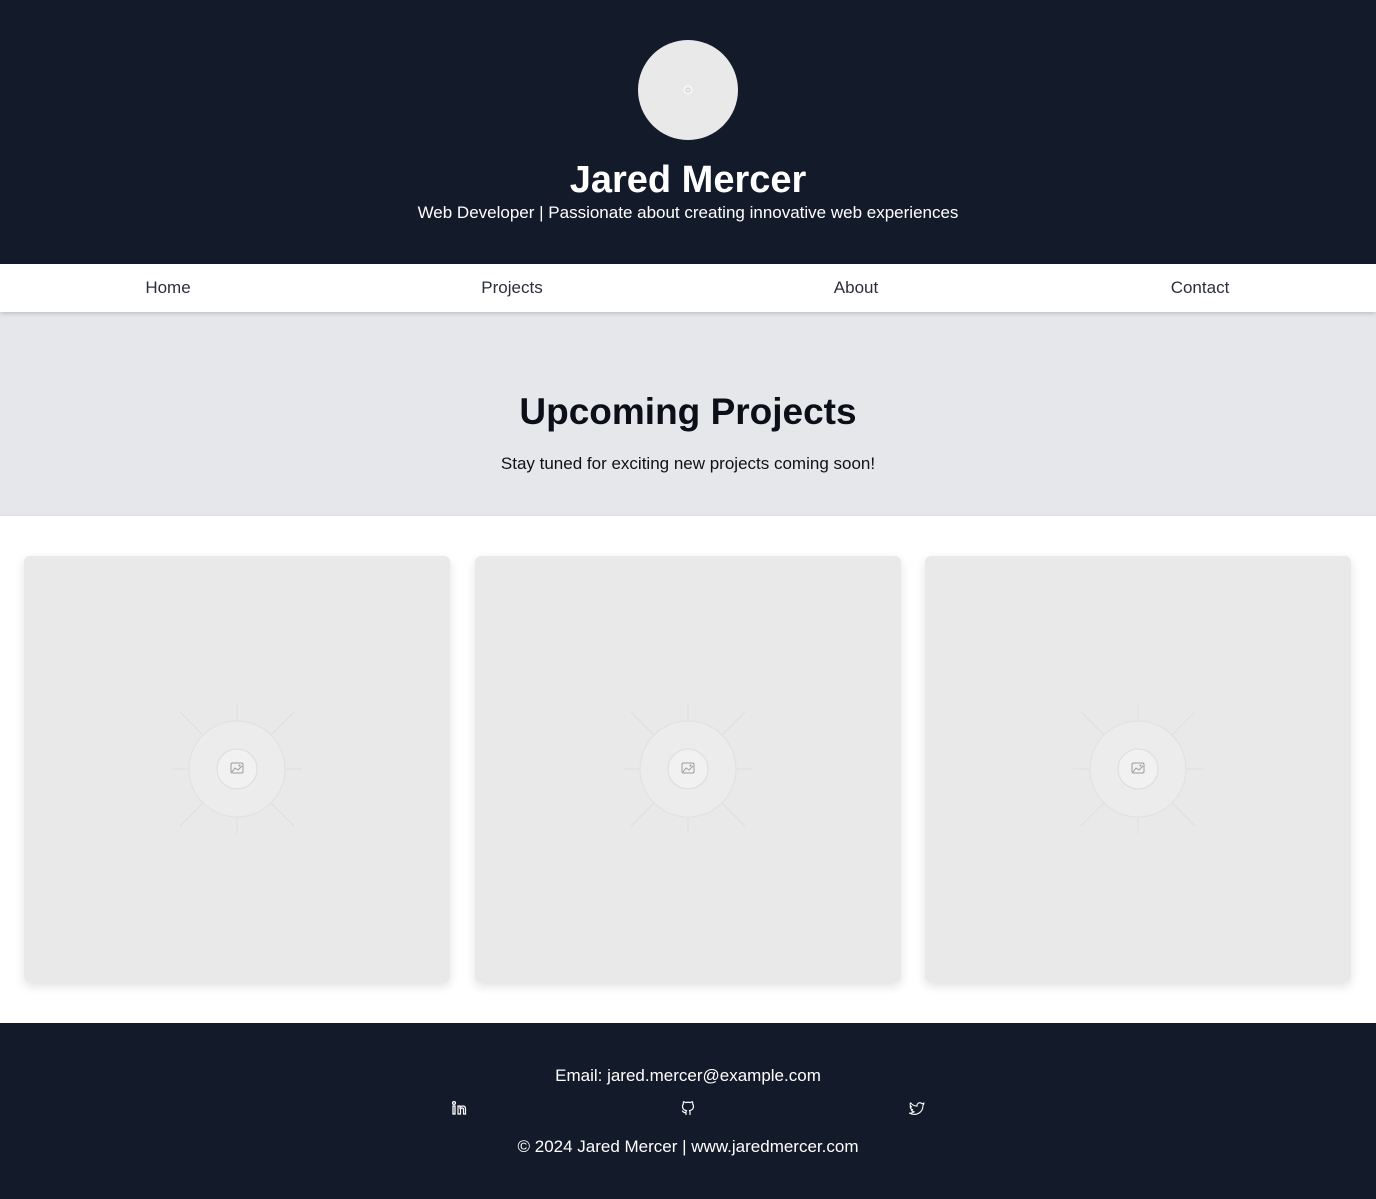 Image resolution: width=1376 pixels, height=1199 pixels. What do you see at coordinates (688, 288) in the screenshot?
I see `main-nav: Home Projects About Contact` at bounding box center [688, 288].